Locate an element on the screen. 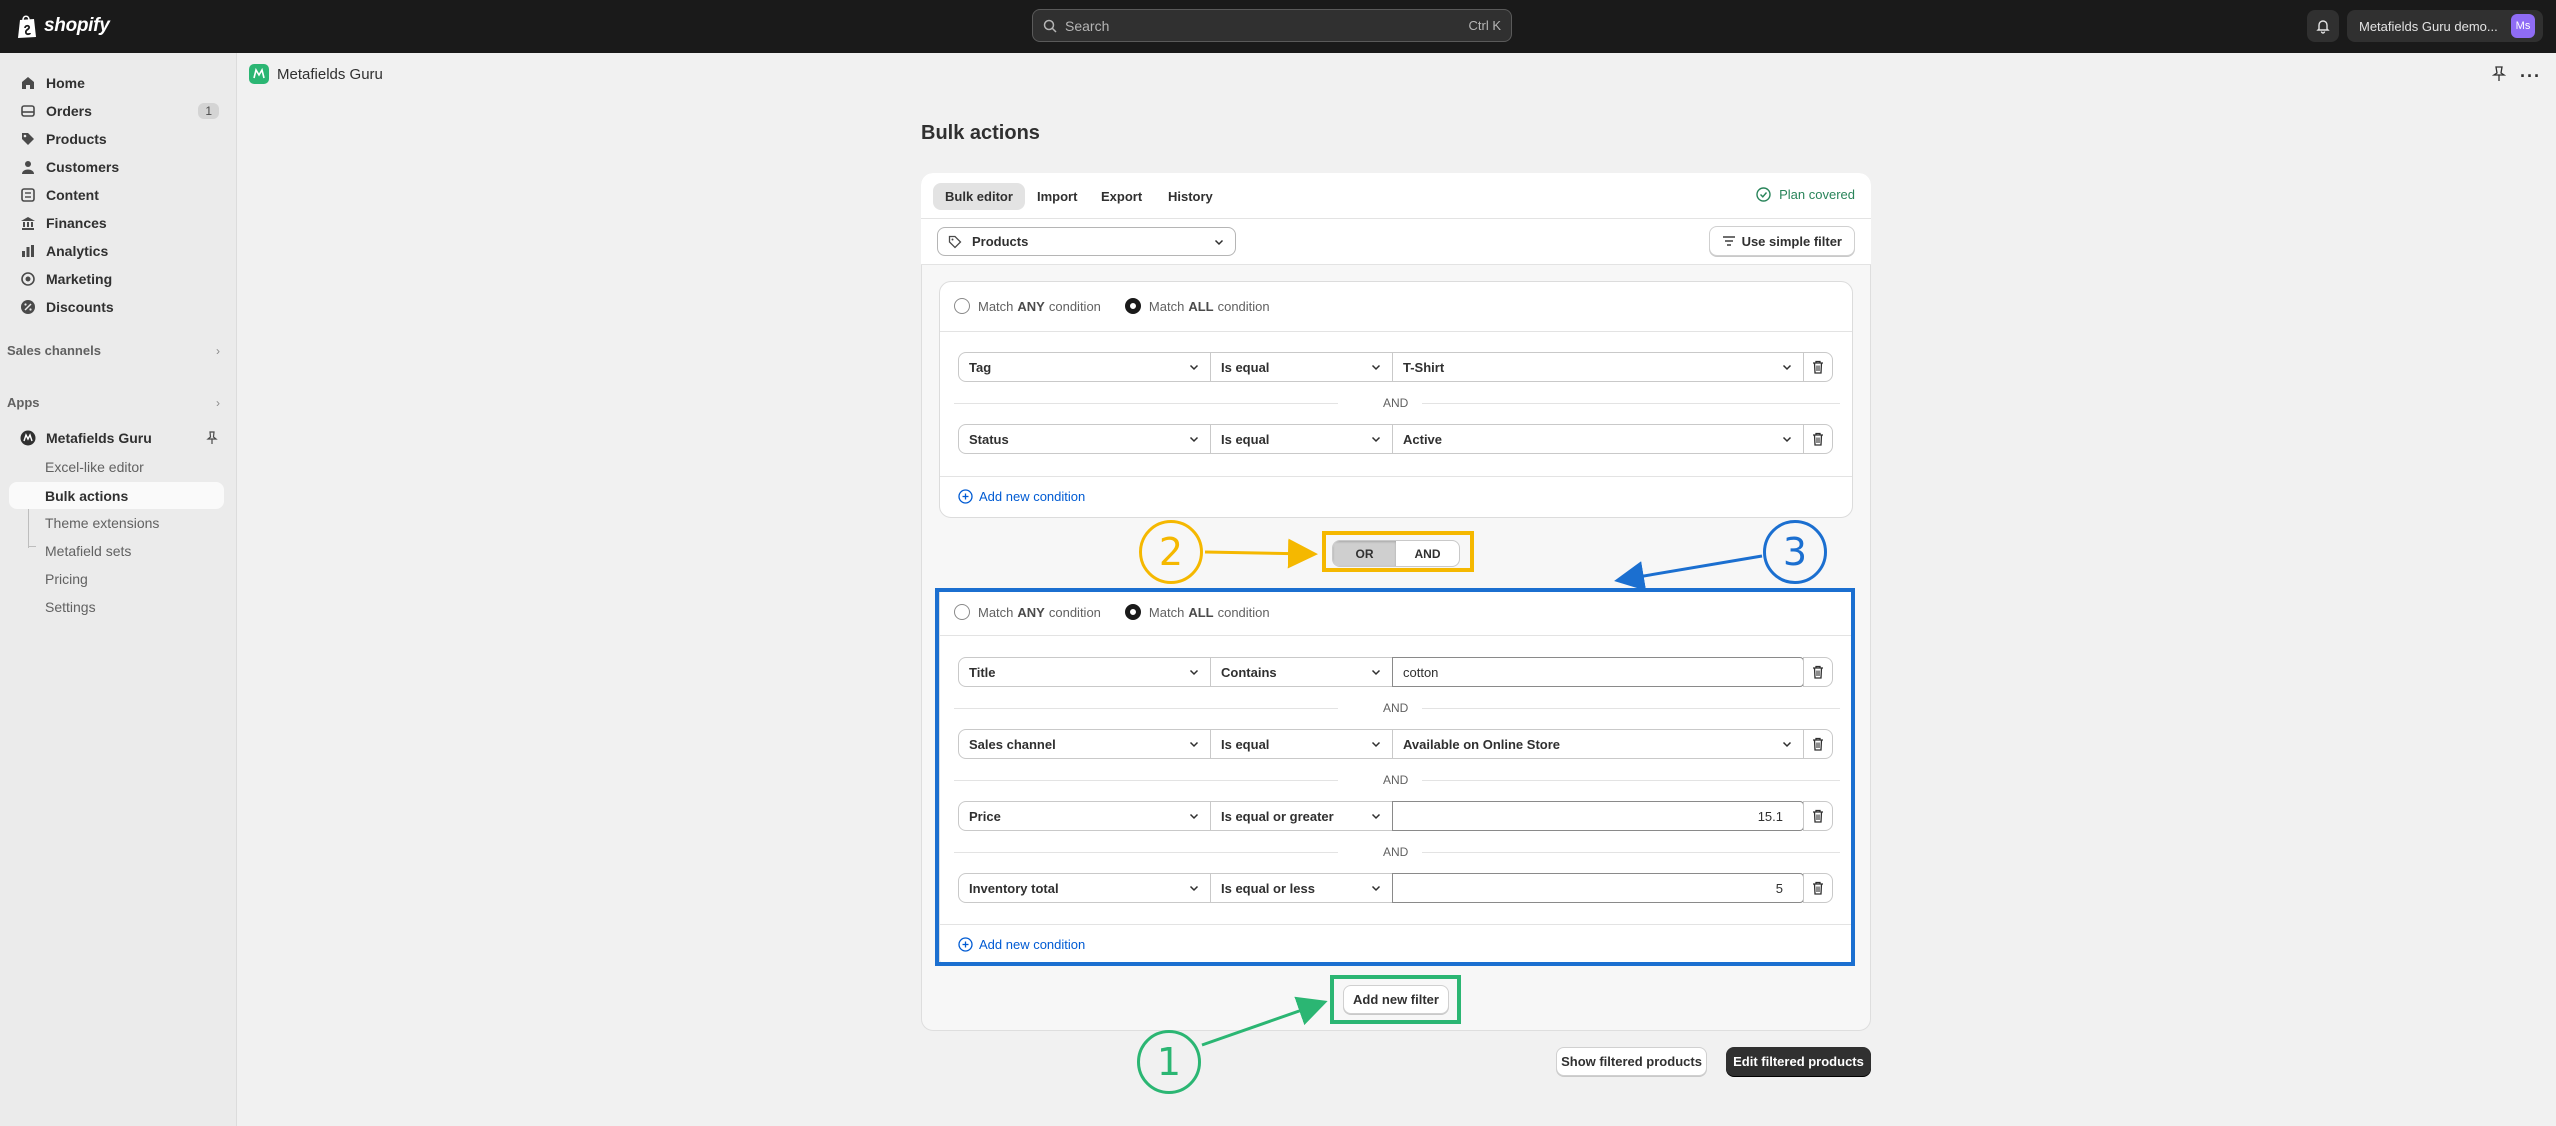 The width and height of the screenshot is (2556, 1126). resource-select-value: Products is located at coordinates (1000, 241).